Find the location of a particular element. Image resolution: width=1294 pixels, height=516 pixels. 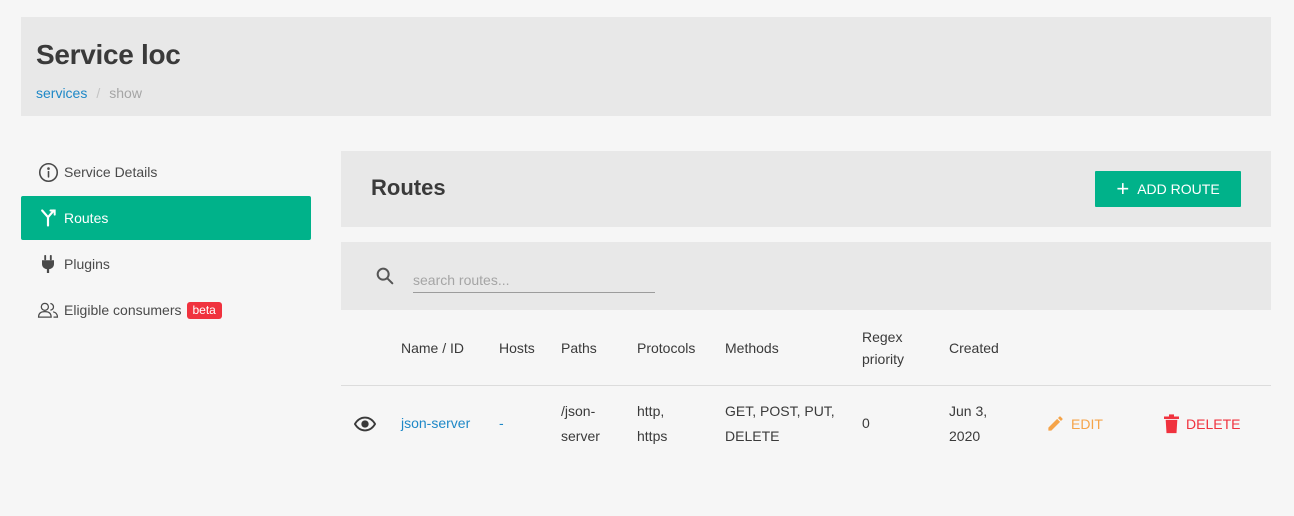

route-hosts: - is located at coordinates (501, 423).